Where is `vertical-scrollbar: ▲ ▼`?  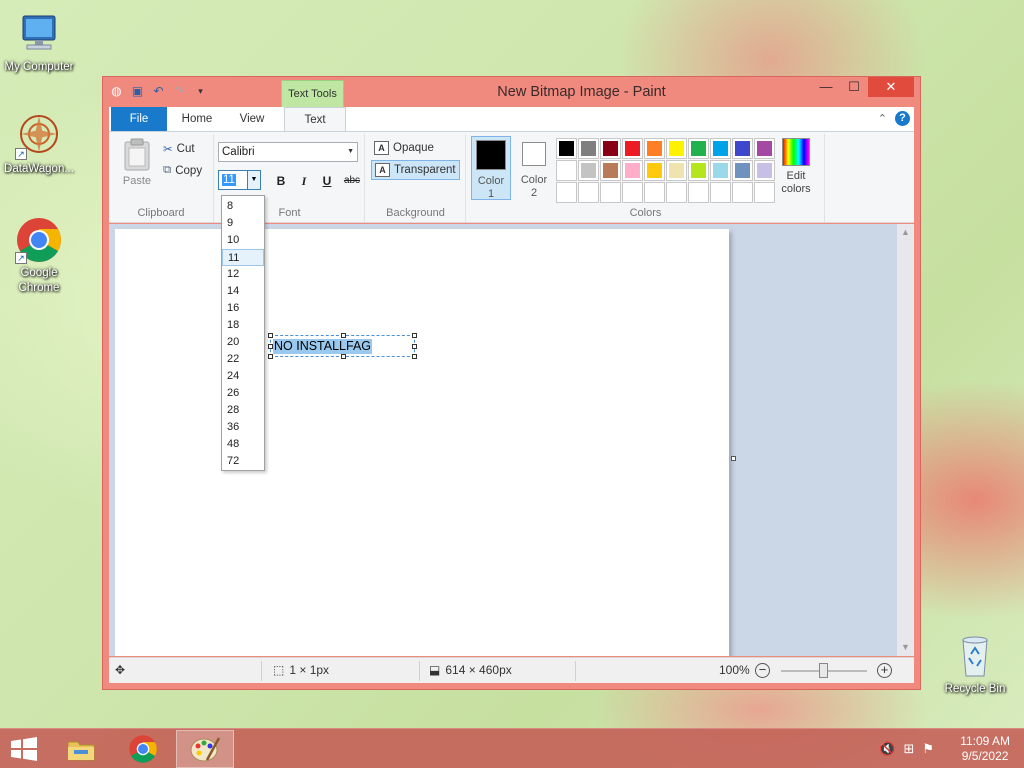
vertical-scrollbar: ▲ ▼ is located at coordinates (905, 440).